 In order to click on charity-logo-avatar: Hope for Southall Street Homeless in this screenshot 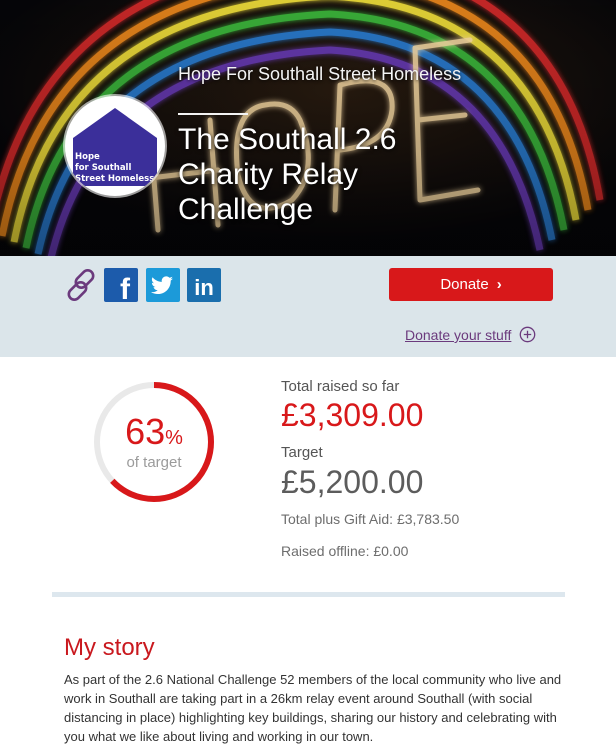, I will do `click(115, 146)`.